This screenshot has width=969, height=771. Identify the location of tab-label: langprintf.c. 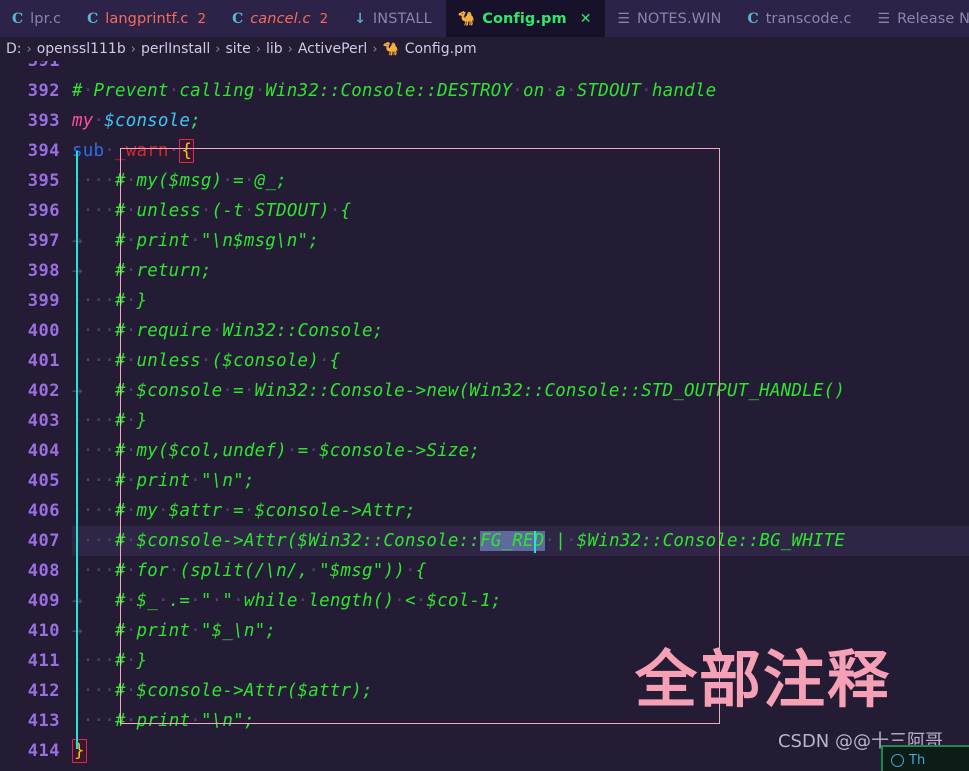
(147, 18).